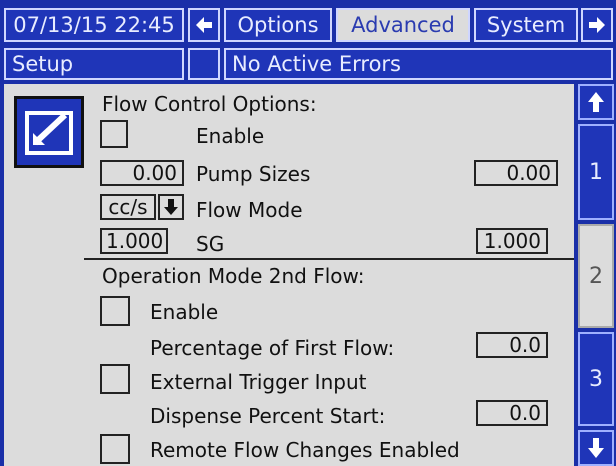 The image size is (616, 466). I want to click on sg-label: SG, so click(210, 244).